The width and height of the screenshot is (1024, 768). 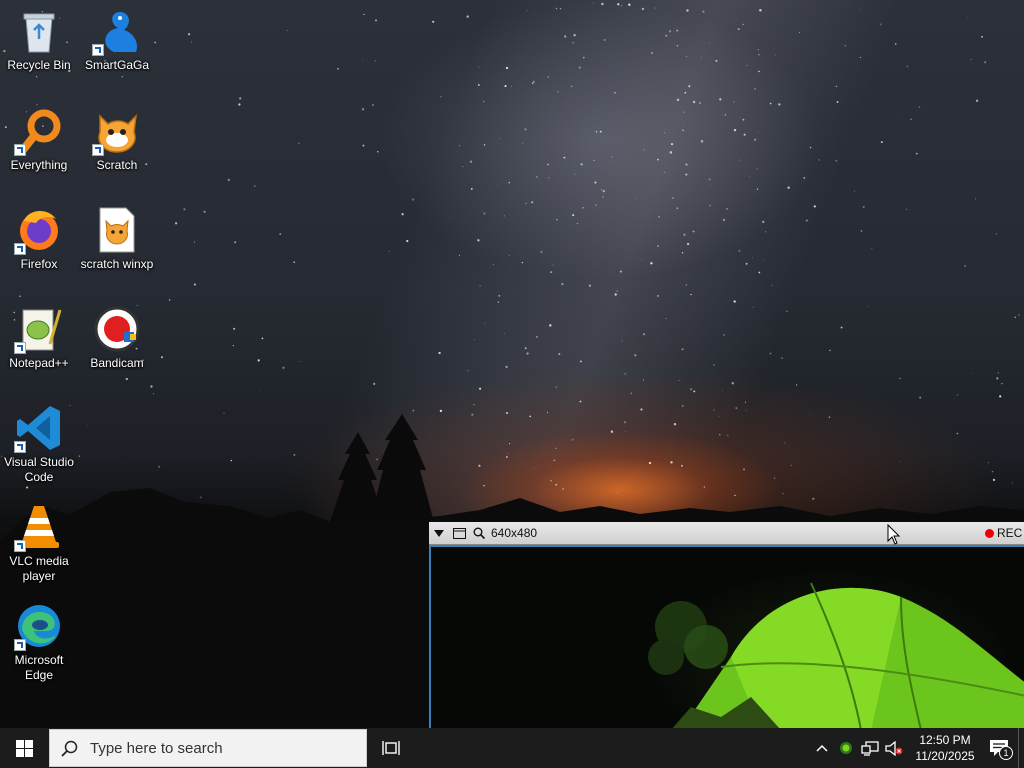 I want to click on bandicam-toolbar: 640x480 REC, so click(x=726, y=533).